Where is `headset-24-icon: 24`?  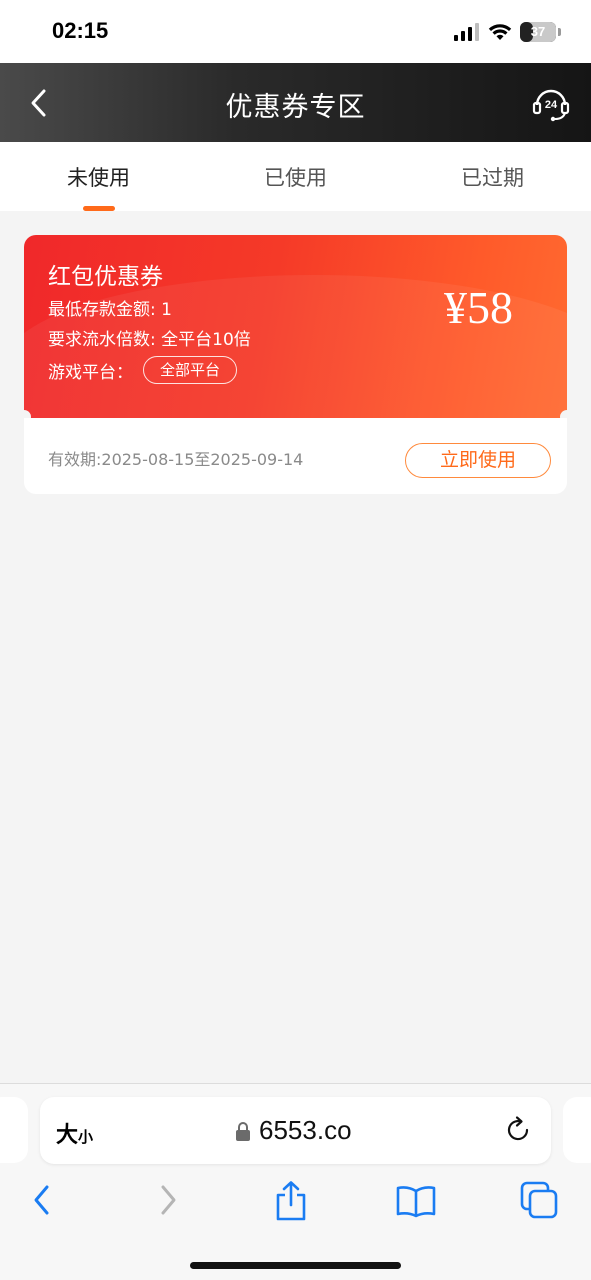
headset-24-icon: 24 is located at coordinates (551, 105).